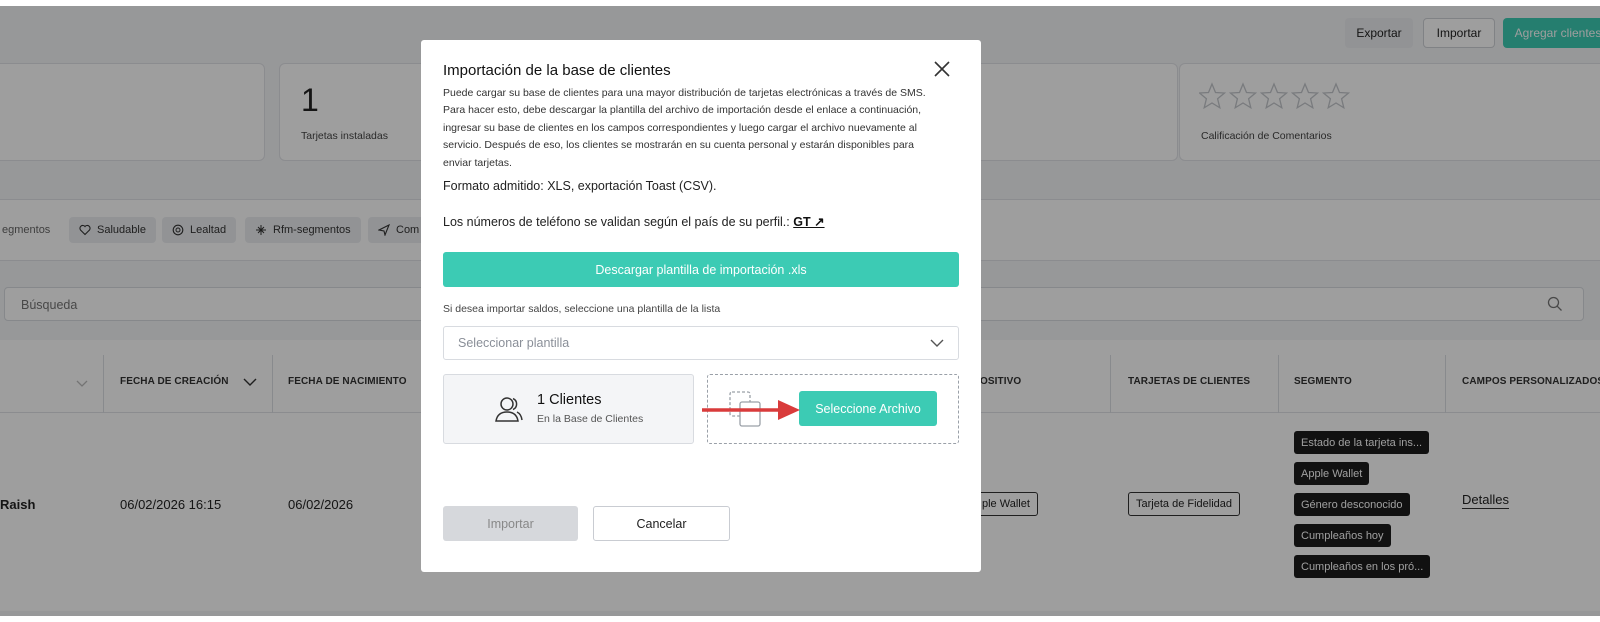 This screenshot has height=622, width=1600. What do you see at coordinates (510, 523) in the screenshot?
I see `import-confirm-button: Importar` at bounding box center [510, 523].